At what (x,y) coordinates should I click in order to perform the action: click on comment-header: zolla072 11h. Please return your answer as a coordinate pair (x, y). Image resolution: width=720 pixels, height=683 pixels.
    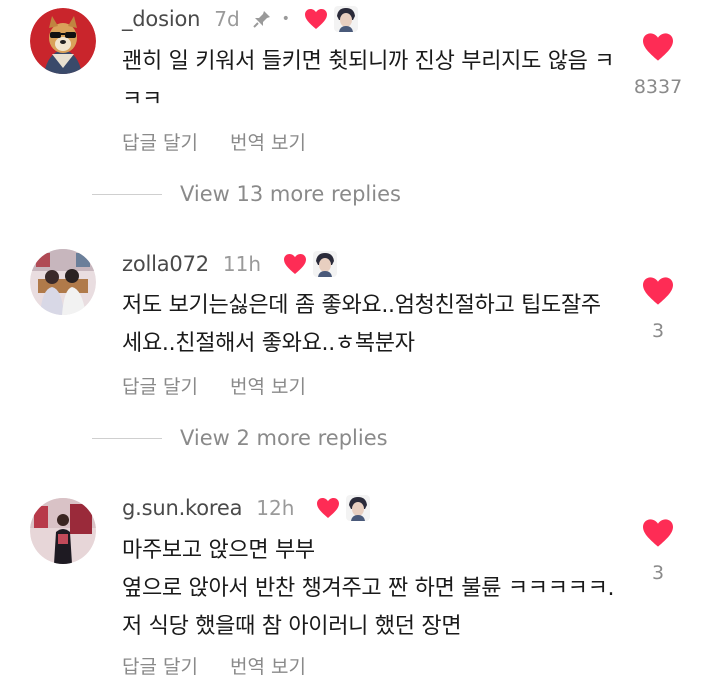
    Looking at the image, I should click on (230, 264).